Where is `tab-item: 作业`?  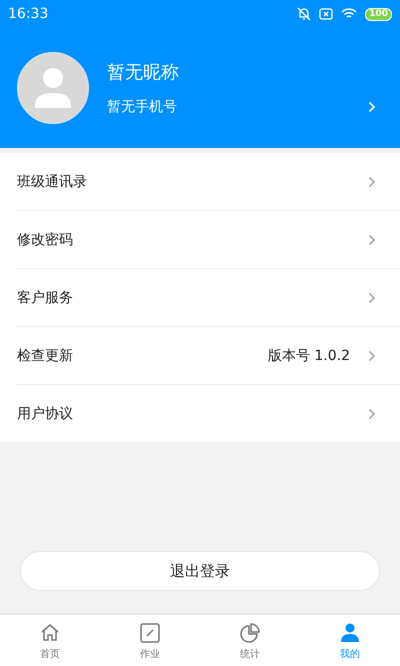
tab-item: 作业 is located at coordinates (150, 640).